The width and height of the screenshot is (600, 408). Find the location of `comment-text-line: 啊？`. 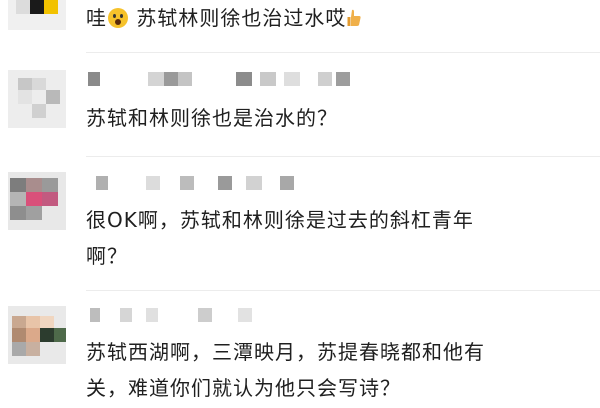

comment-text-line: 啊？ is located at coordinates (107, 256).